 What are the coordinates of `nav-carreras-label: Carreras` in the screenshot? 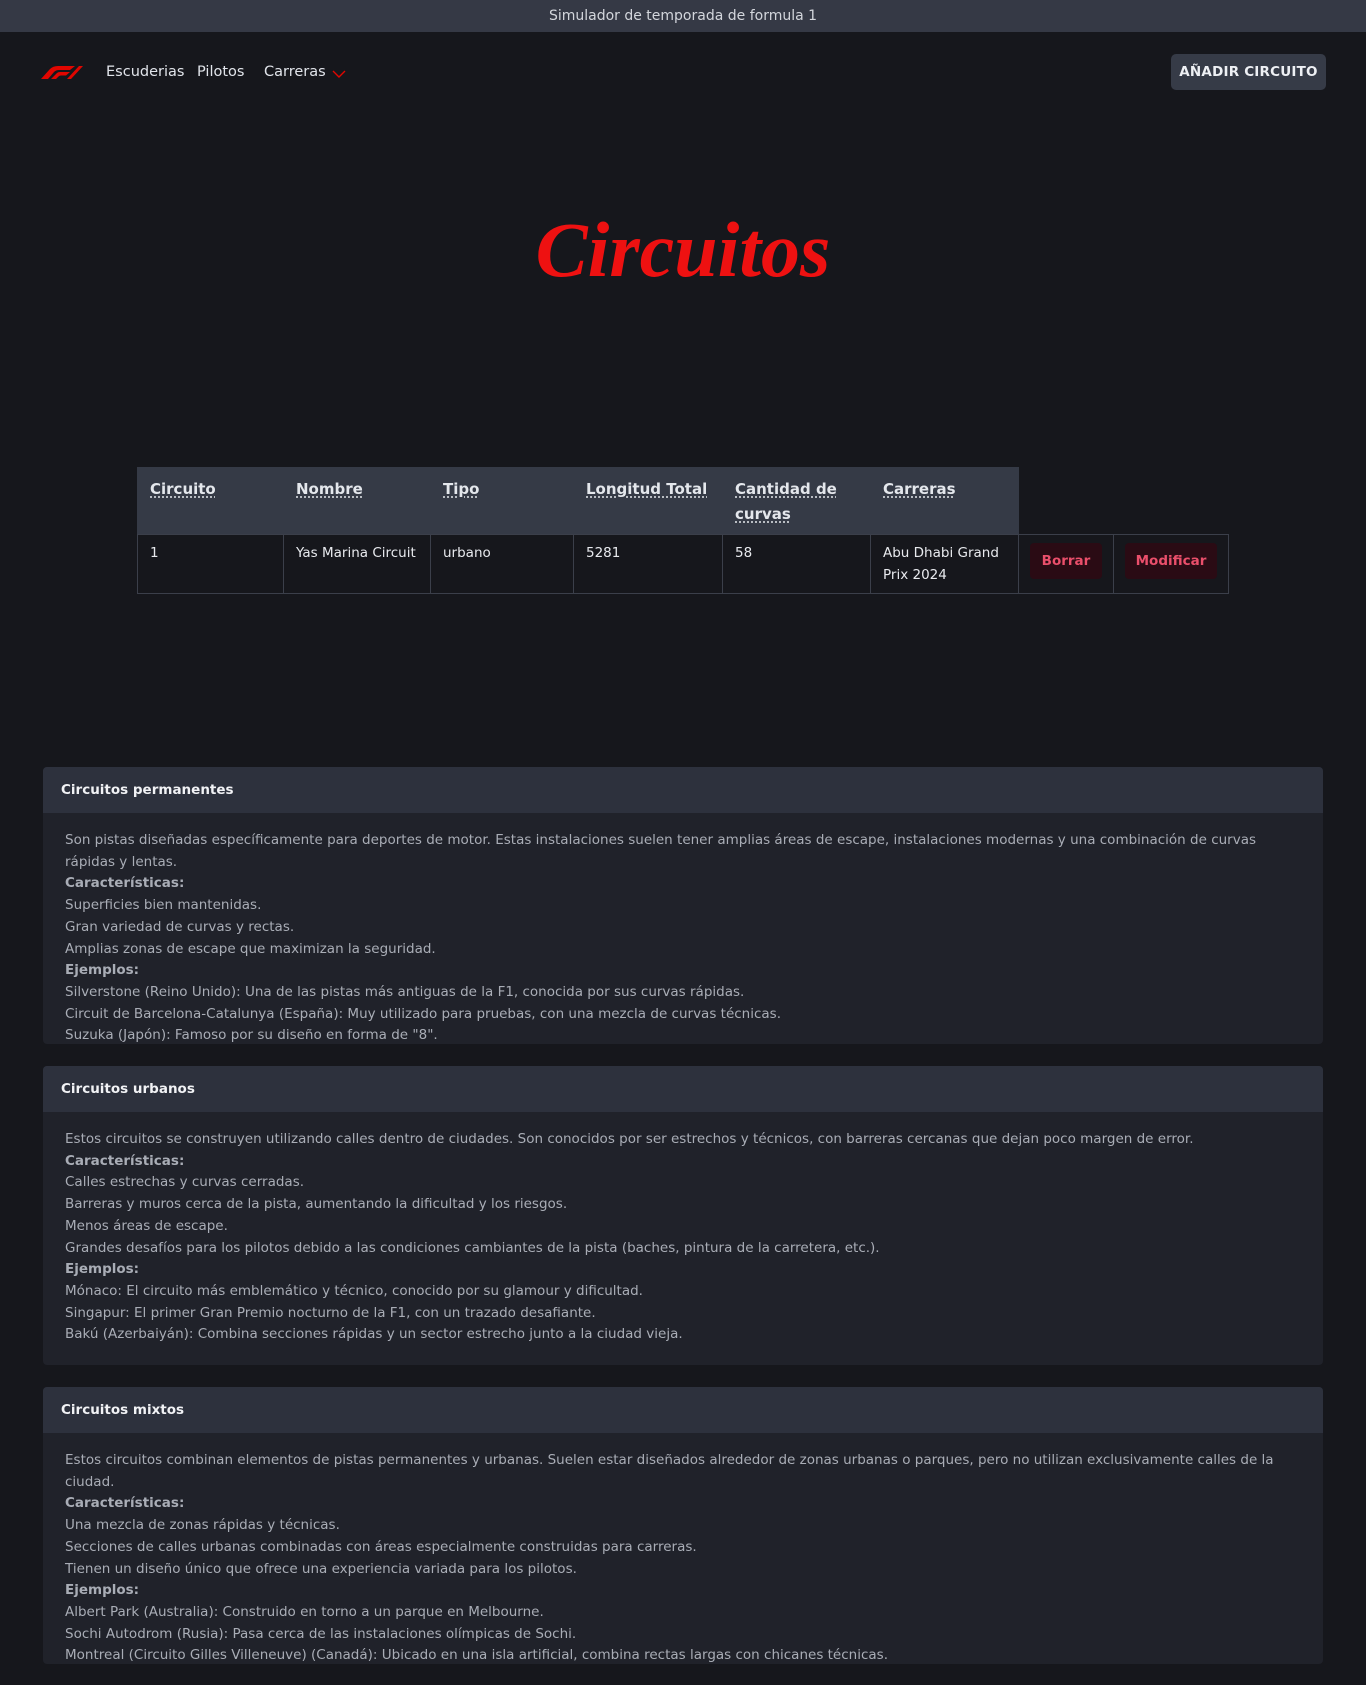 It's located at (295, 72).